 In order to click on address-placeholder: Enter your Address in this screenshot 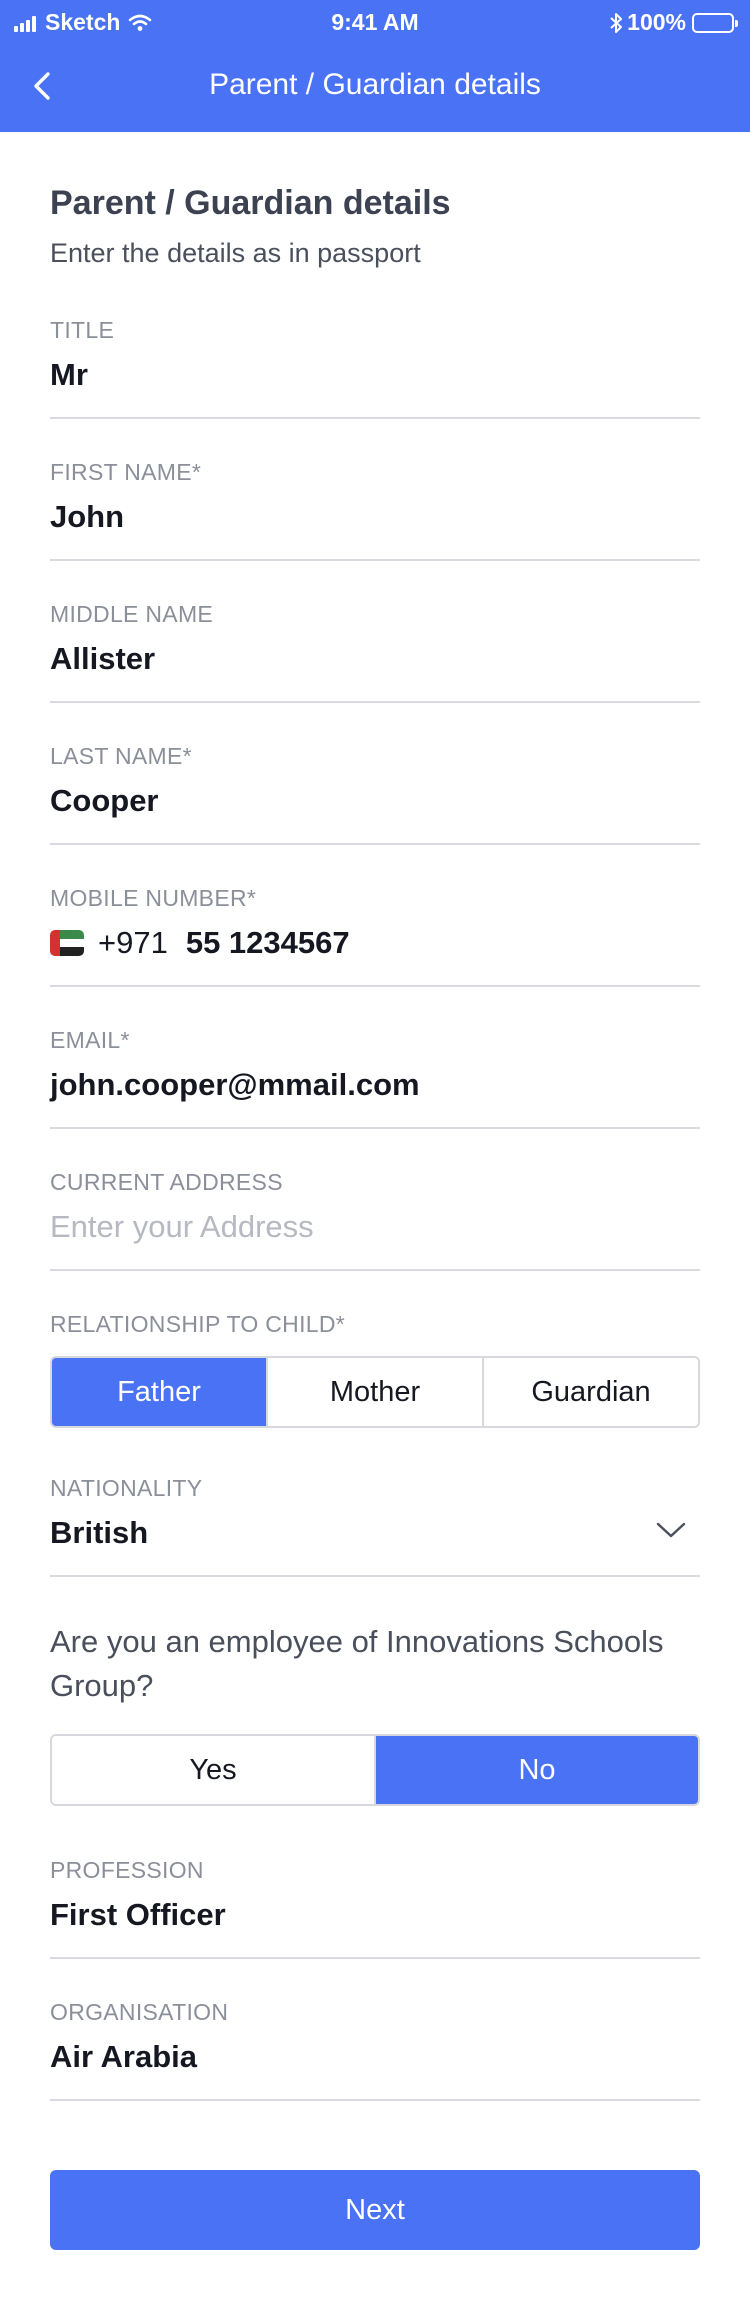, I will do `click(182, 1227)`.